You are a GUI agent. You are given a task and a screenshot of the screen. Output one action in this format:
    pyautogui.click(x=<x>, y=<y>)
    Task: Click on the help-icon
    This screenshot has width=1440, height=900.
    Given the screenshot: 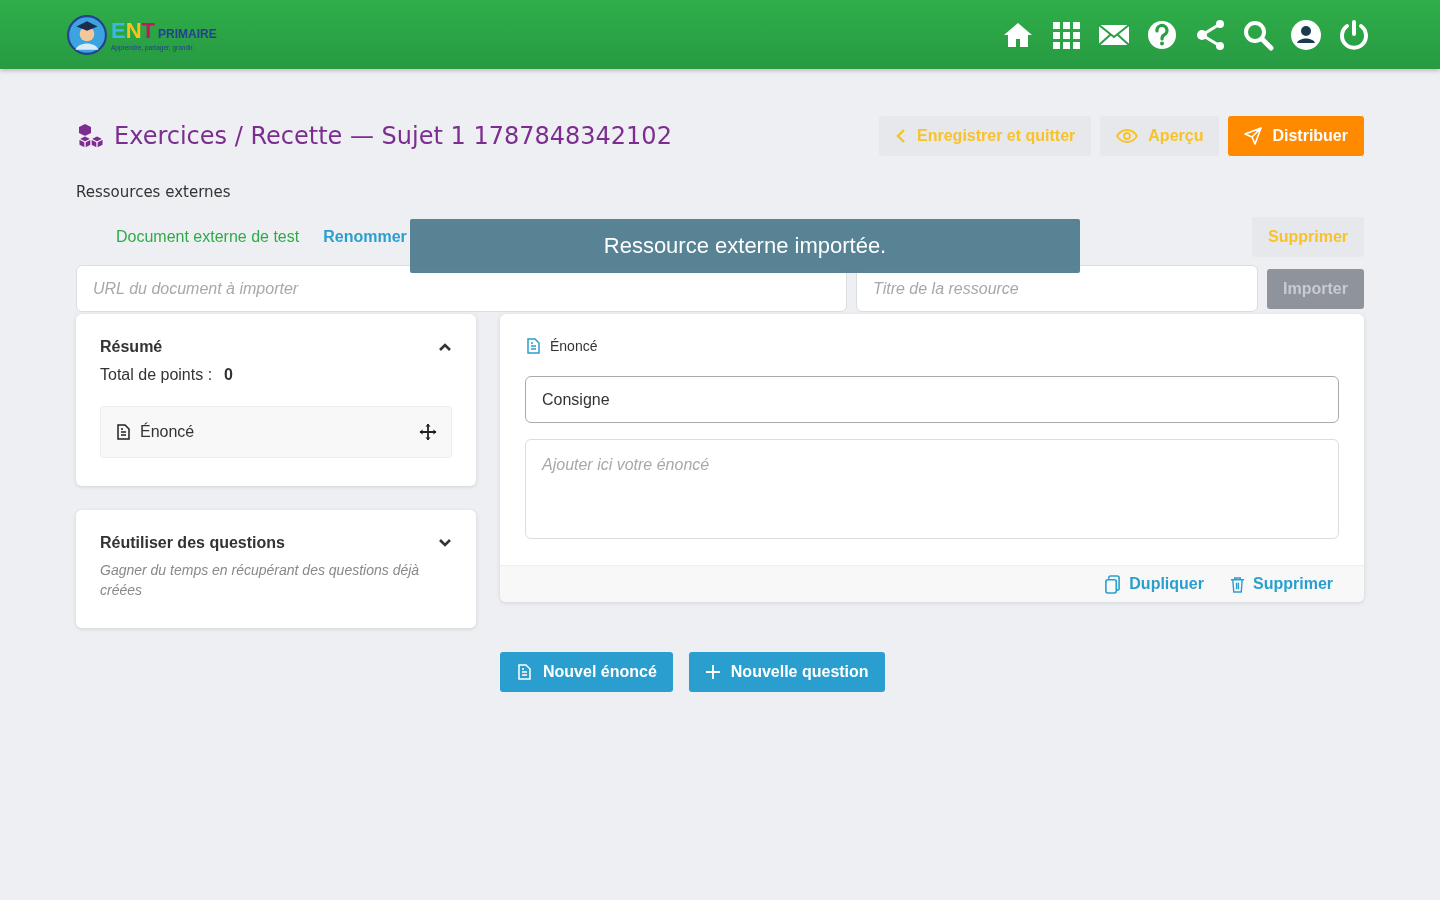 What is the action you would take?
    pyautogui.click(x=1162, y=34)
    